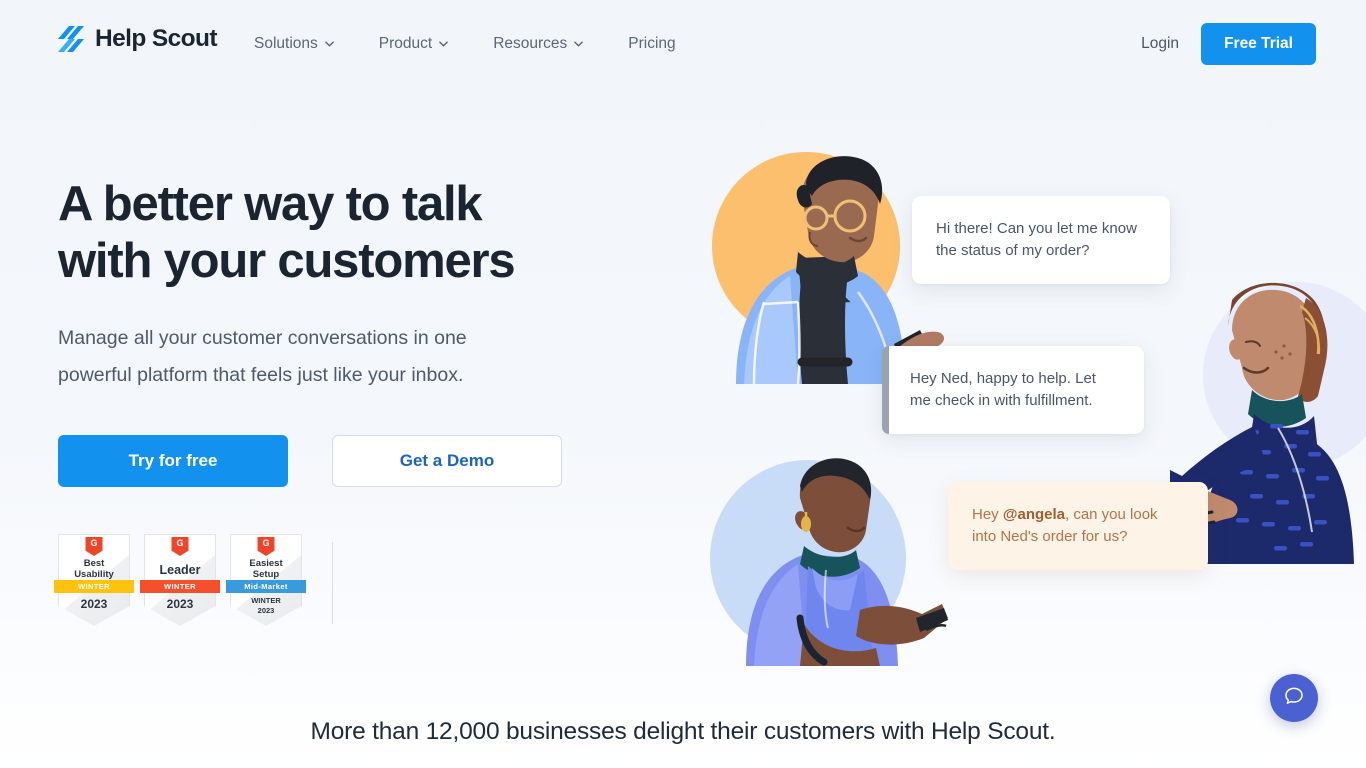  What do you see at coordinates (1160, 44) in the screenshot?
I see `login-link: Login` at bounding box center [1160, 44].